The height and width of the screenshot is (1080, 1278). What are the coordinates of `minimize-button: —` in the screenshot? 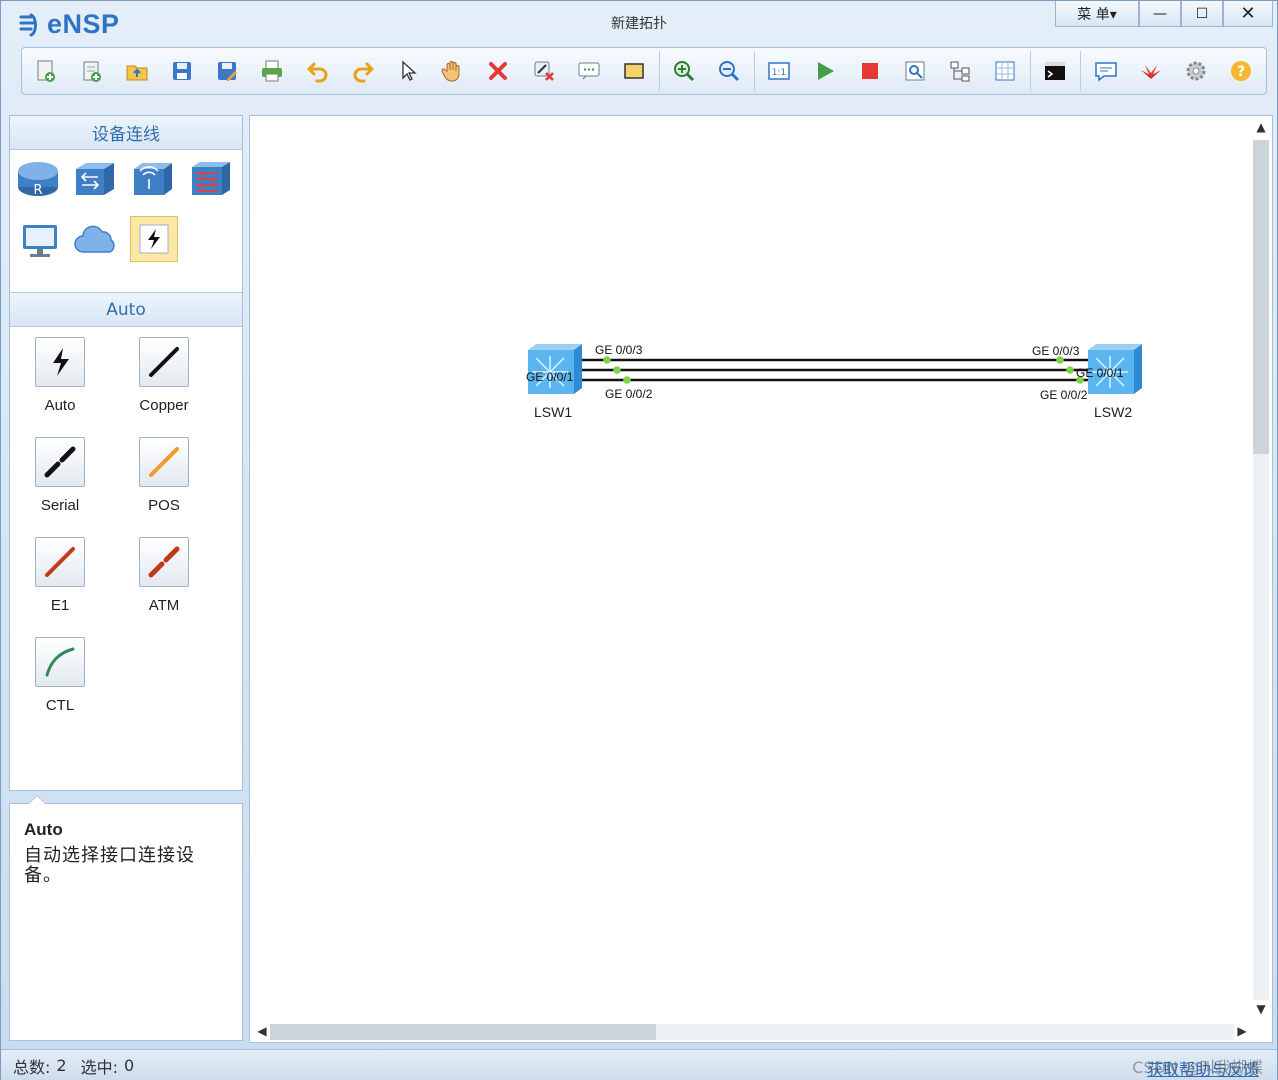 It's located at (1160, 14).